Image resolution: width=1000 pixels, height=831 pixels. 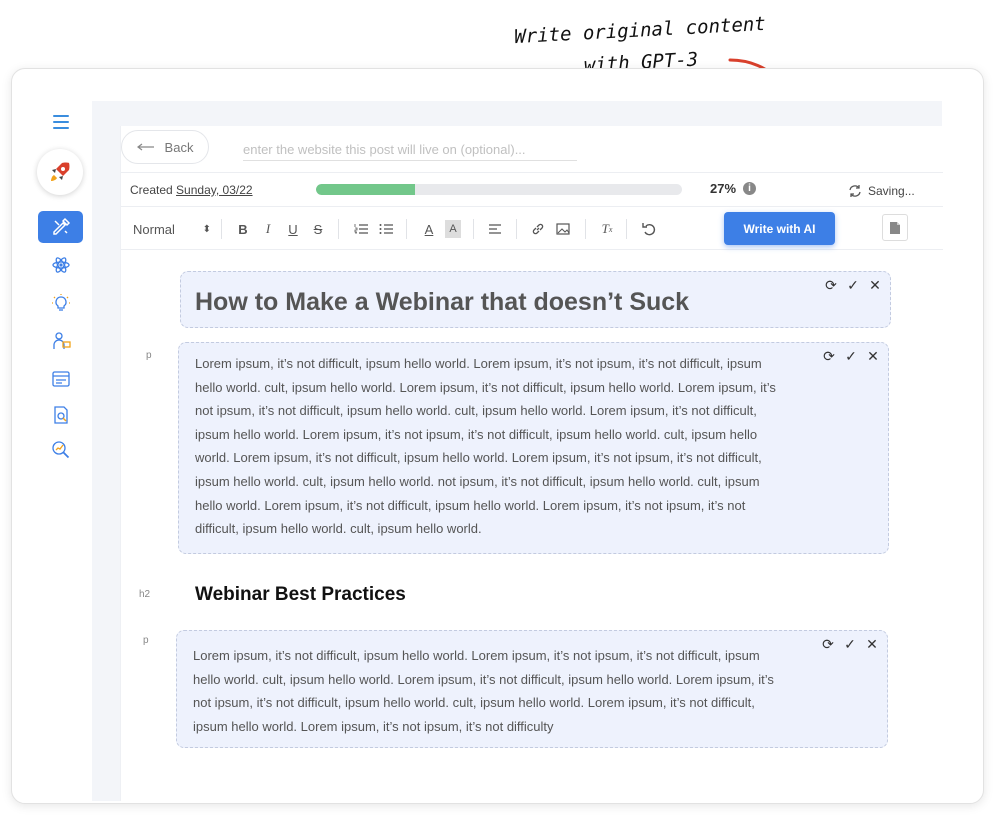 What do you see at coordinates (895, 227) in the screenshot?
I see `document-icon` at bounding box center [895, 227].